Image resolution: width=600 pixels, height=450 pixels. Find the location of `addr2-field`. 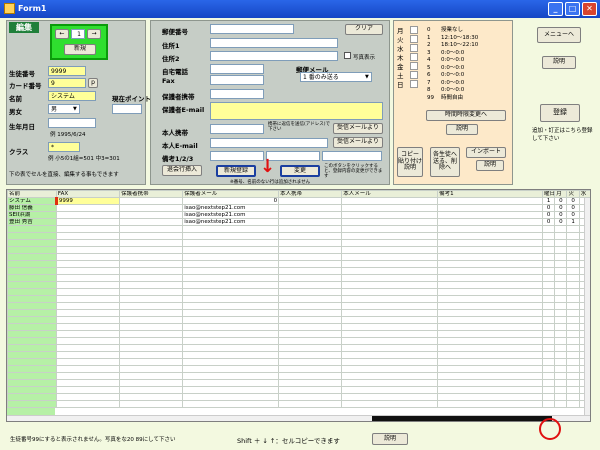

addr2-field is located at coordinates (274, 56).